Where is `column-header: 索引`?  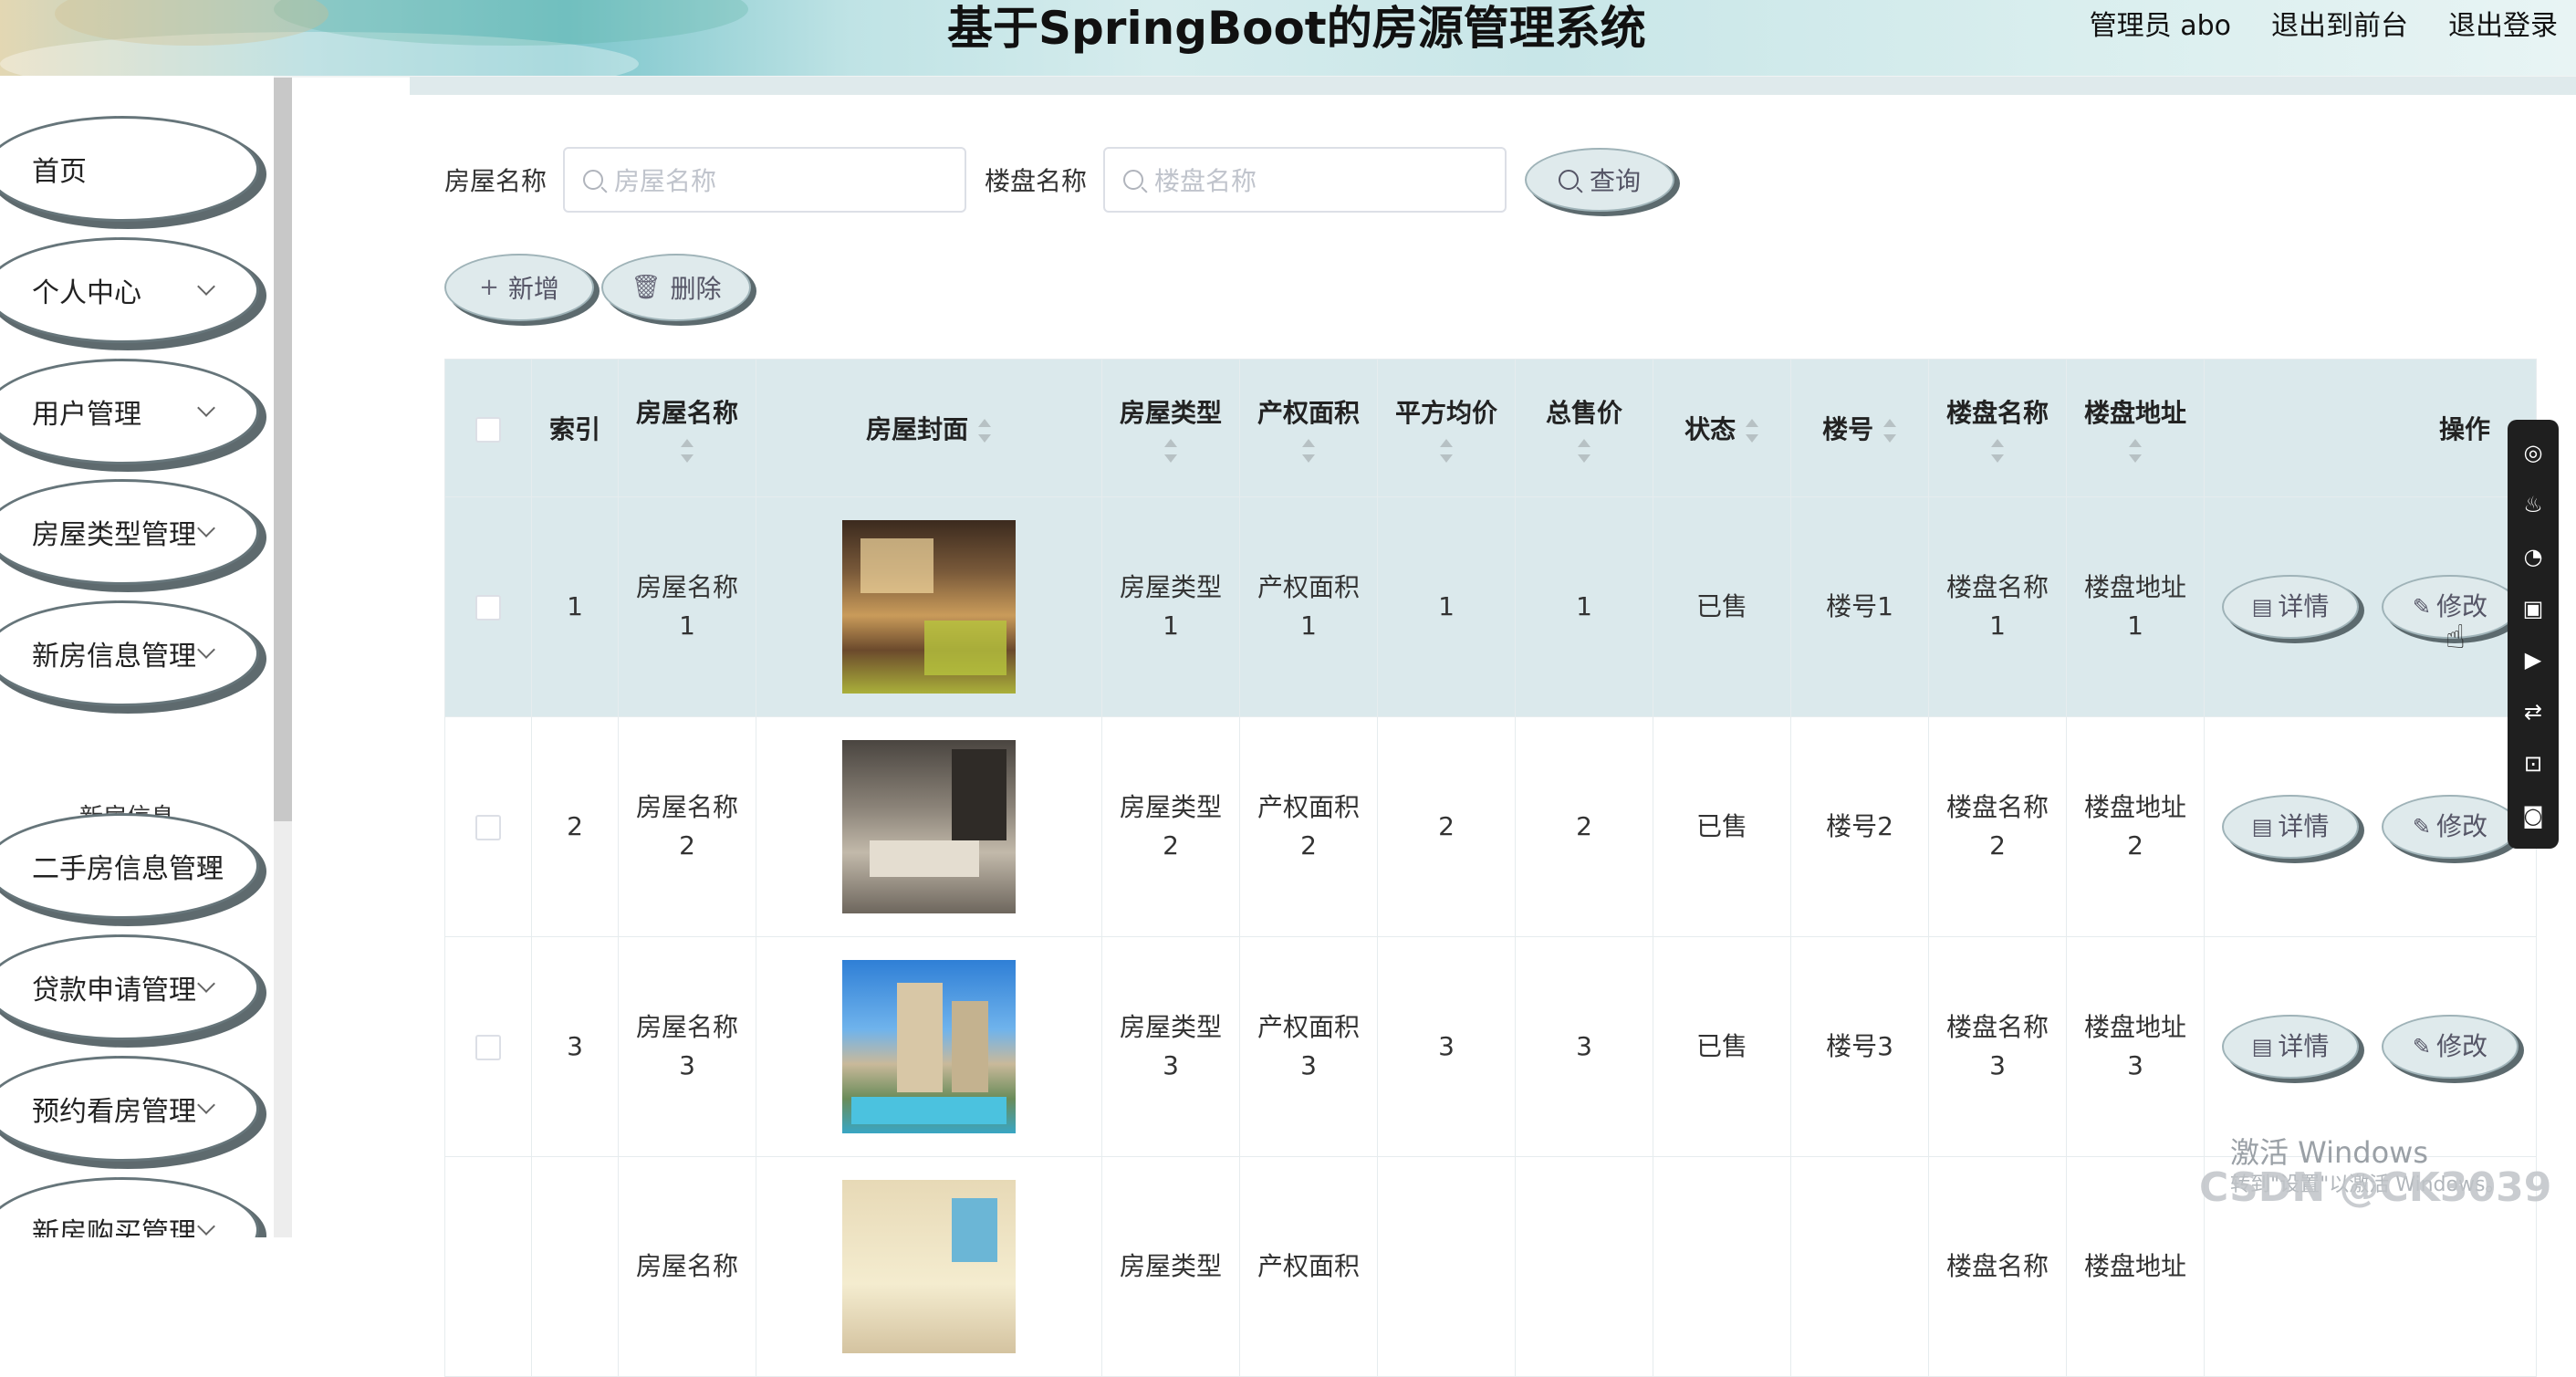
column-header: 索引 is located at coordinates (575, 428).